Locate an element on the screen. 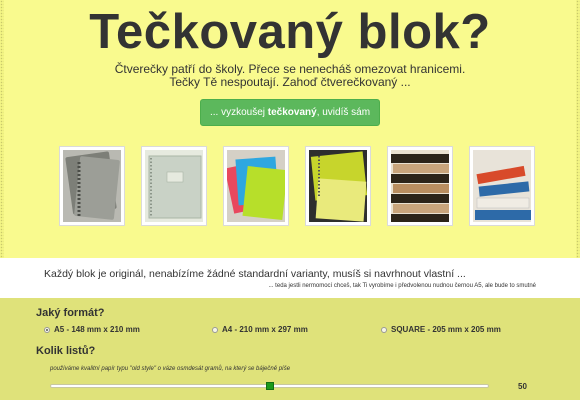  cta-suffix: , uvidíš sám is located at coordinates (343, 112).